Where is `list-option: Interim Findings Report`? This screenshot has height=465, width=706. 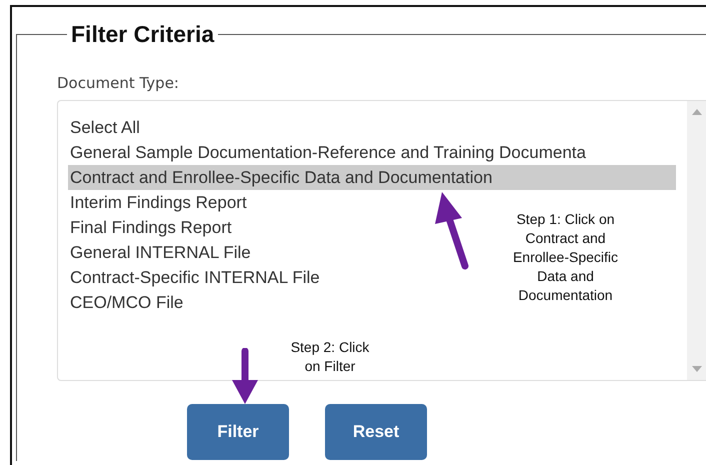 list-option: Interim Findings Report is located at coordinates (157, 202).